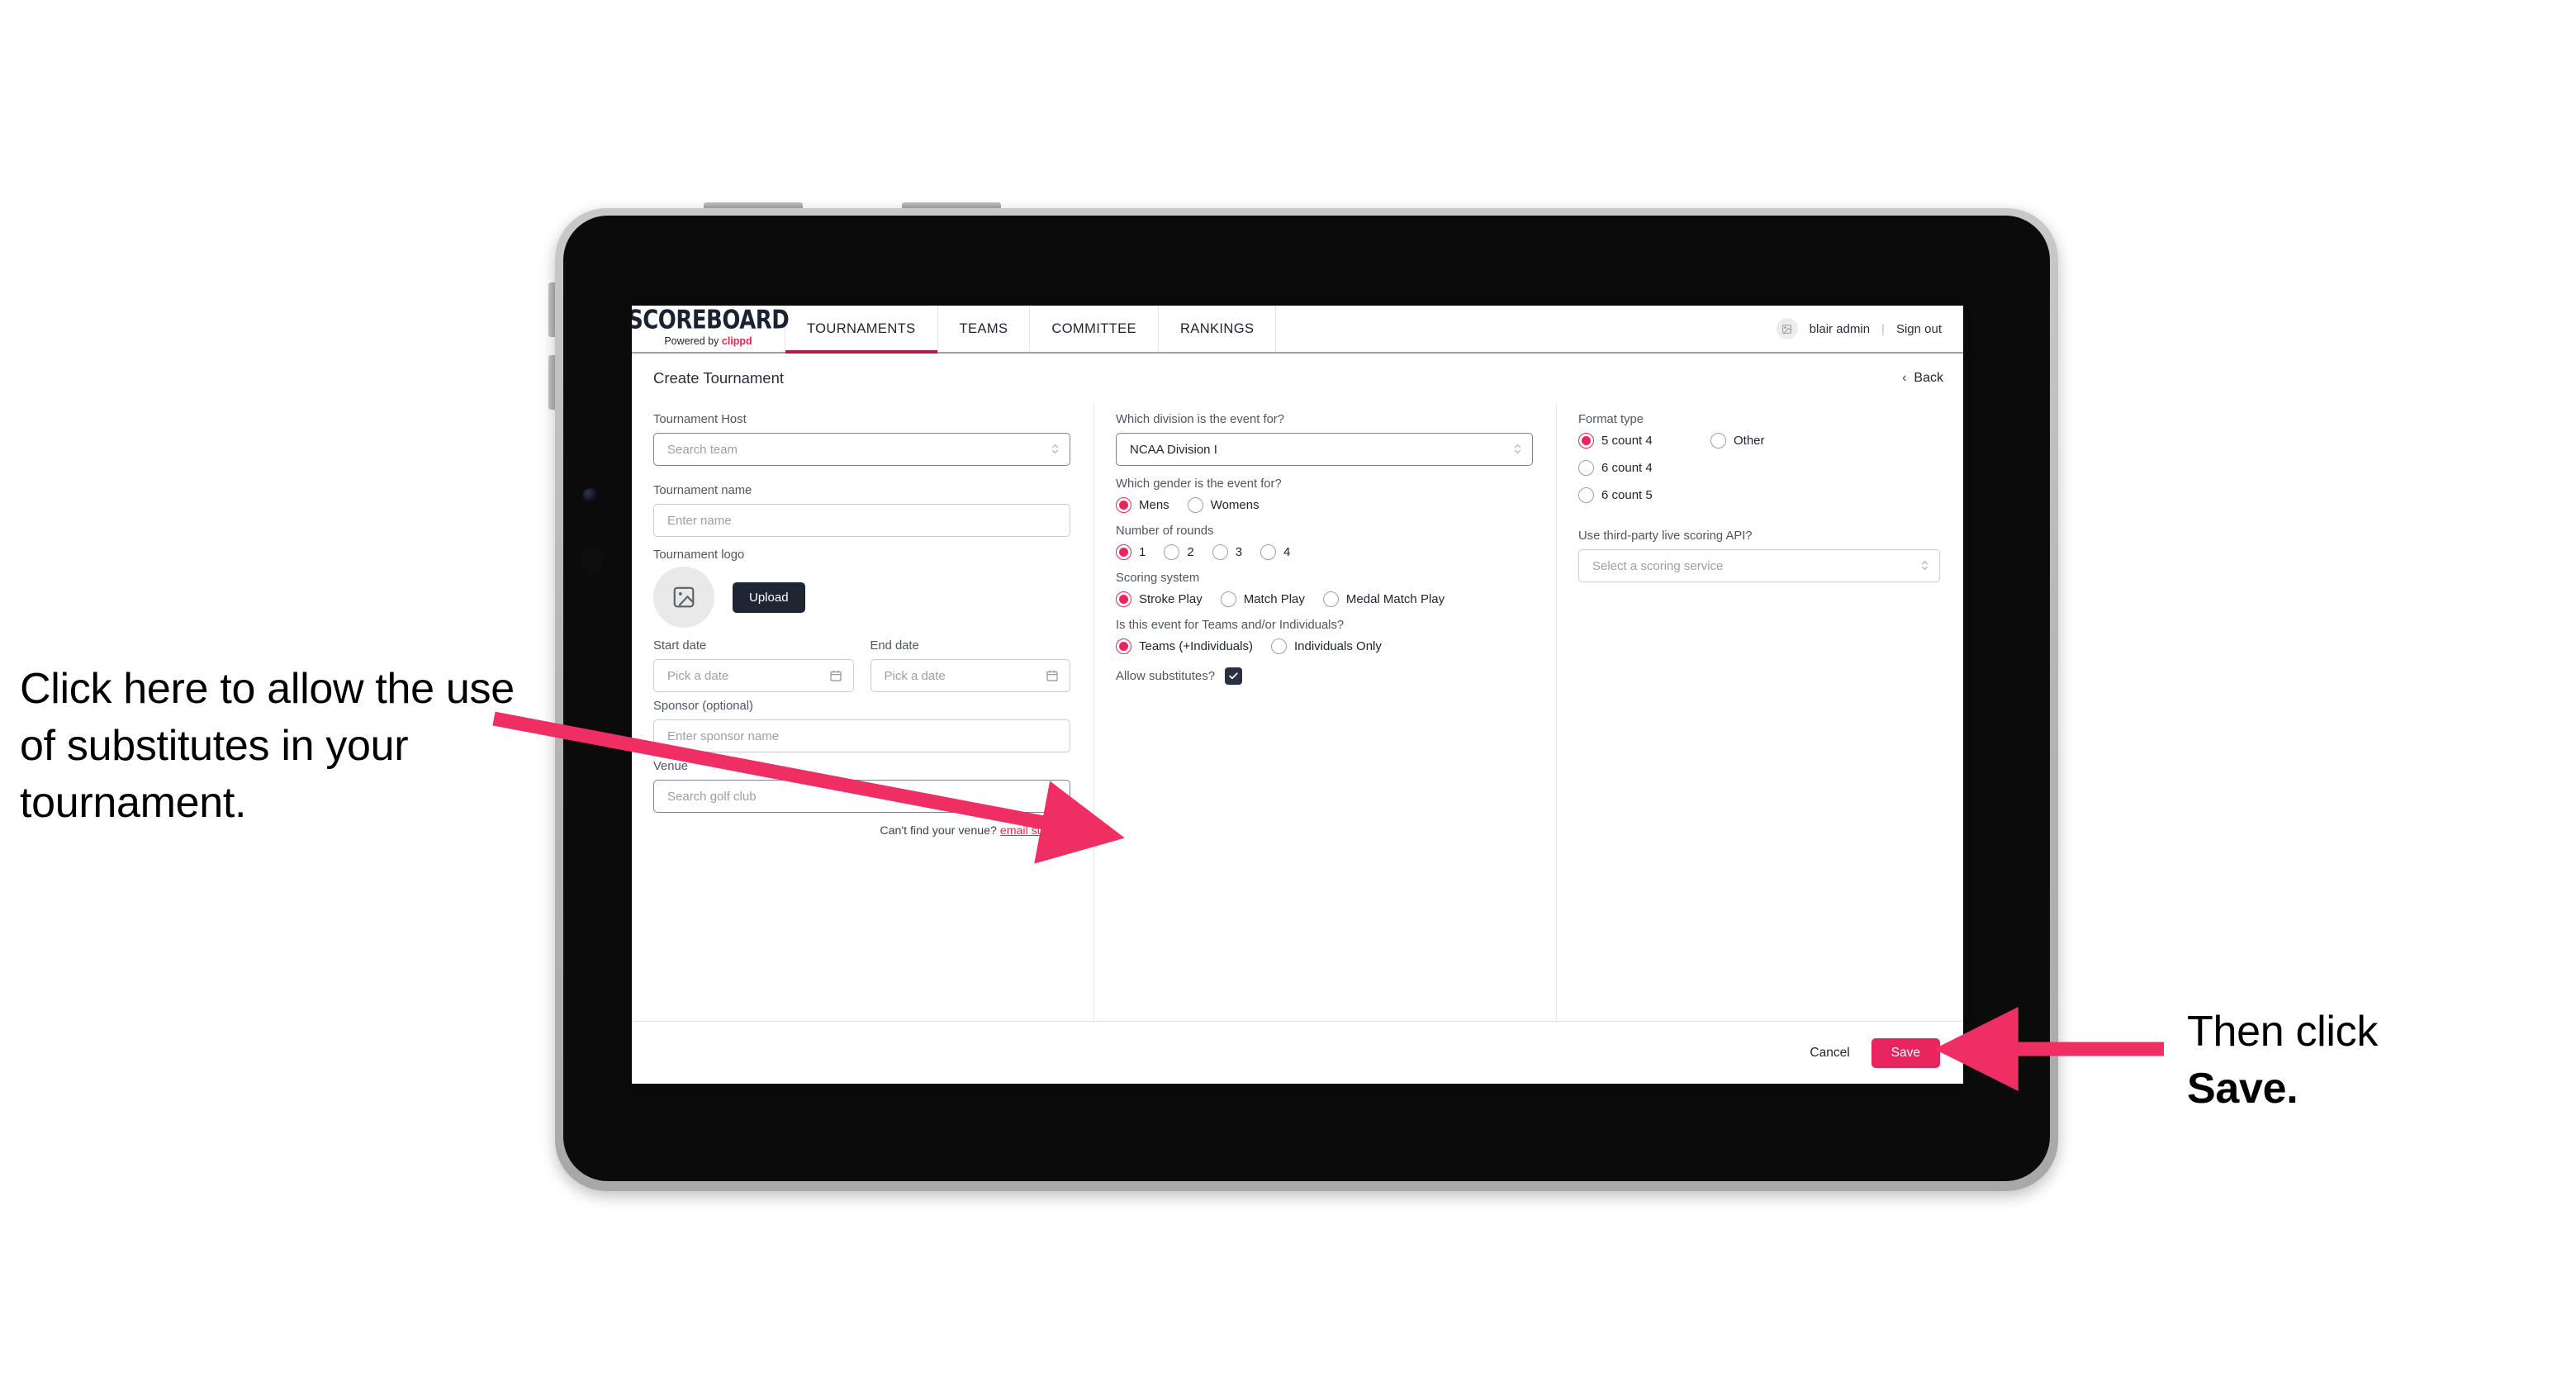 Image resolution: width=2576 pixels, height=1386 pixels. What do you see at coordinates (683, 597) in the screenshot?
I see `logo-placeholder-icon` at bounding box center [683, 597].